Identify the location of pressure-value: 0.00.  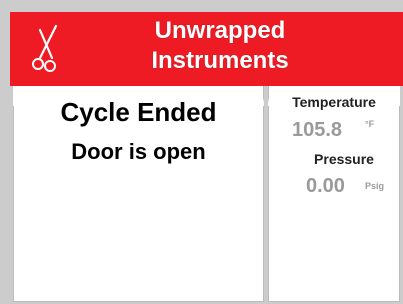
(325, 186).